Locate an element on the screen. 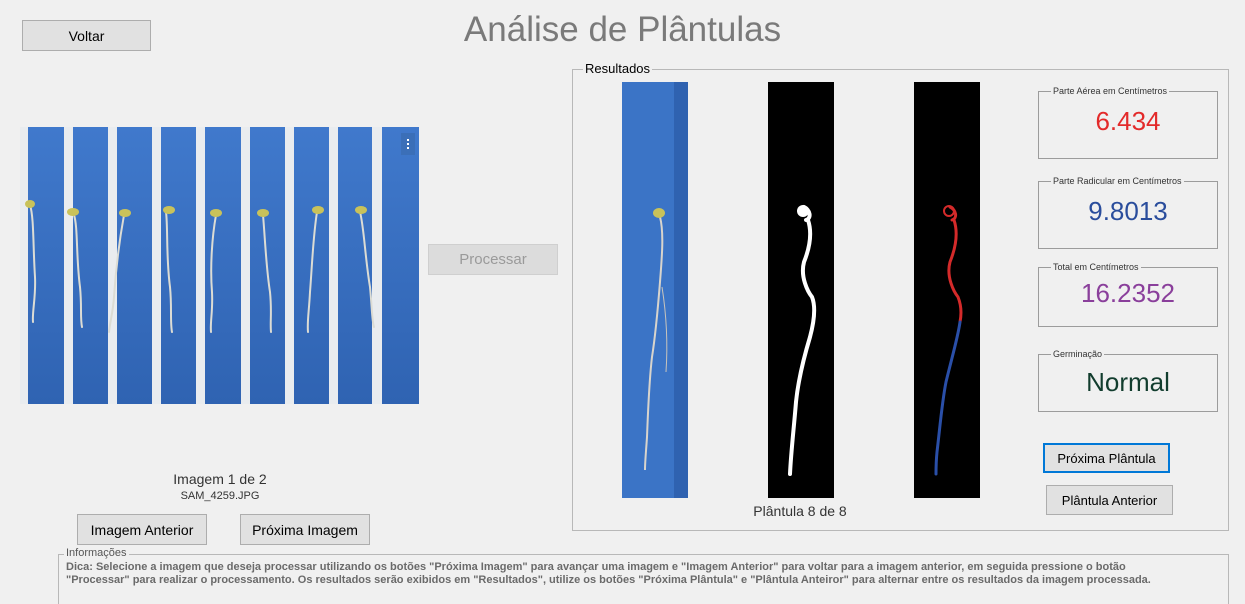 The image size is (1245, 604). image-filename: SAM_4259.JPG is located at coordinates (220, 496).